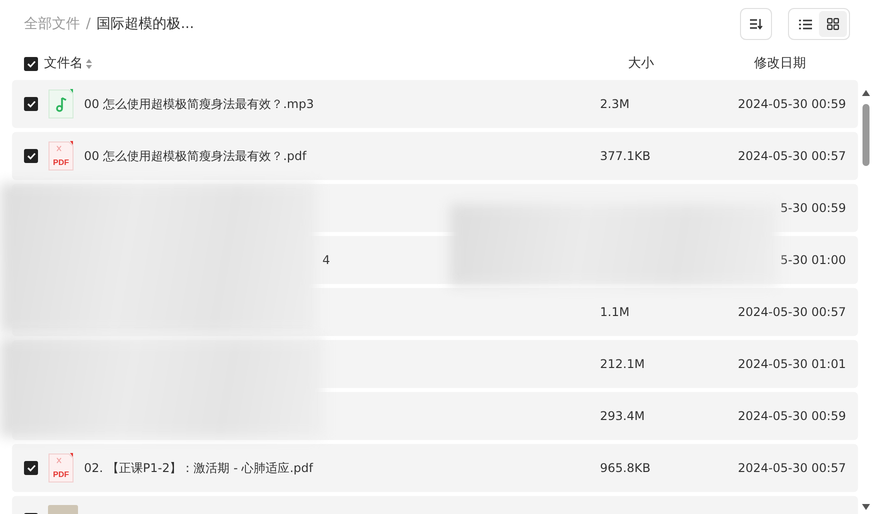 The width and height of the screenshot is (874, 514). What do you see at coordinates (615, 104) in the screenshot?
I see `file-size: 2.3M` at bounding box center [615, 104].